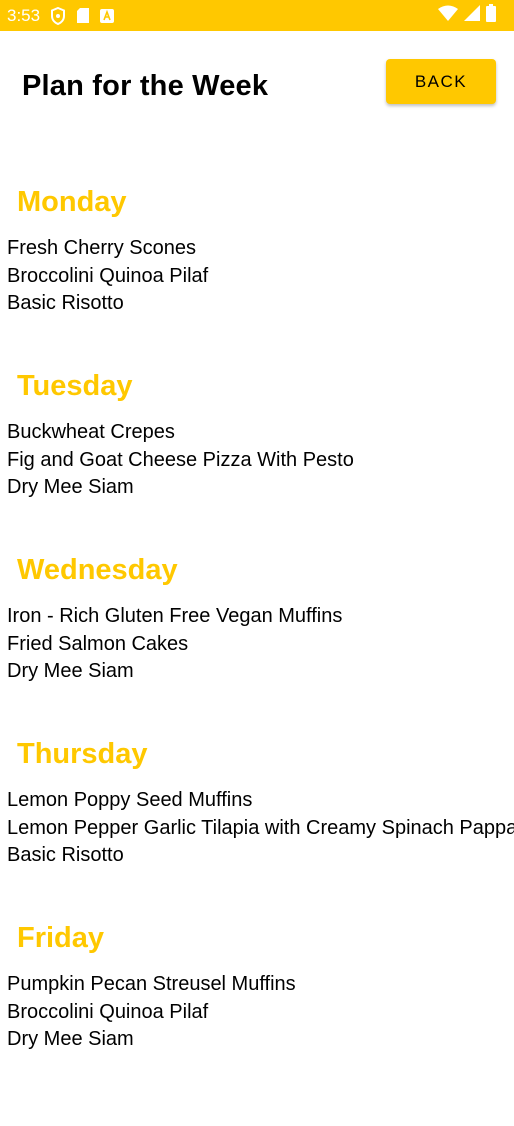  What do you see at coordinates (472, 15) in the screenshot?
I see `signal-icon` at bounding box center [472, 15].